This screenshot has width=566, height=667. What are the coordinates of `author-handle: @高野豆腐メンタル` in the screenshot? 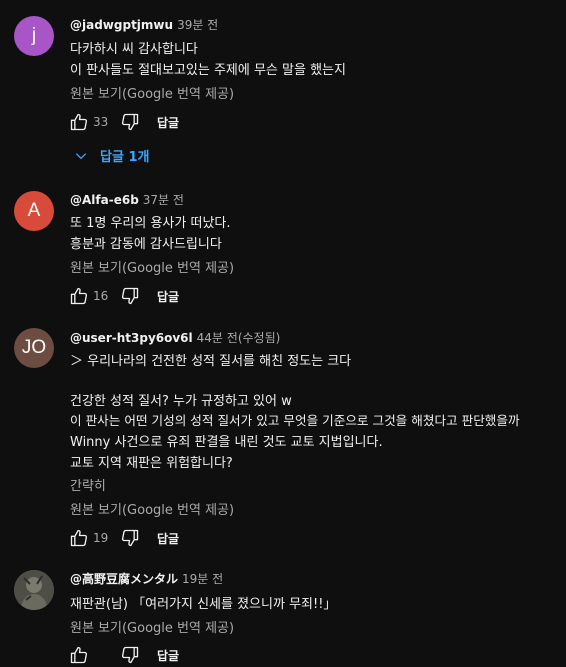 It's located at (124, 579).